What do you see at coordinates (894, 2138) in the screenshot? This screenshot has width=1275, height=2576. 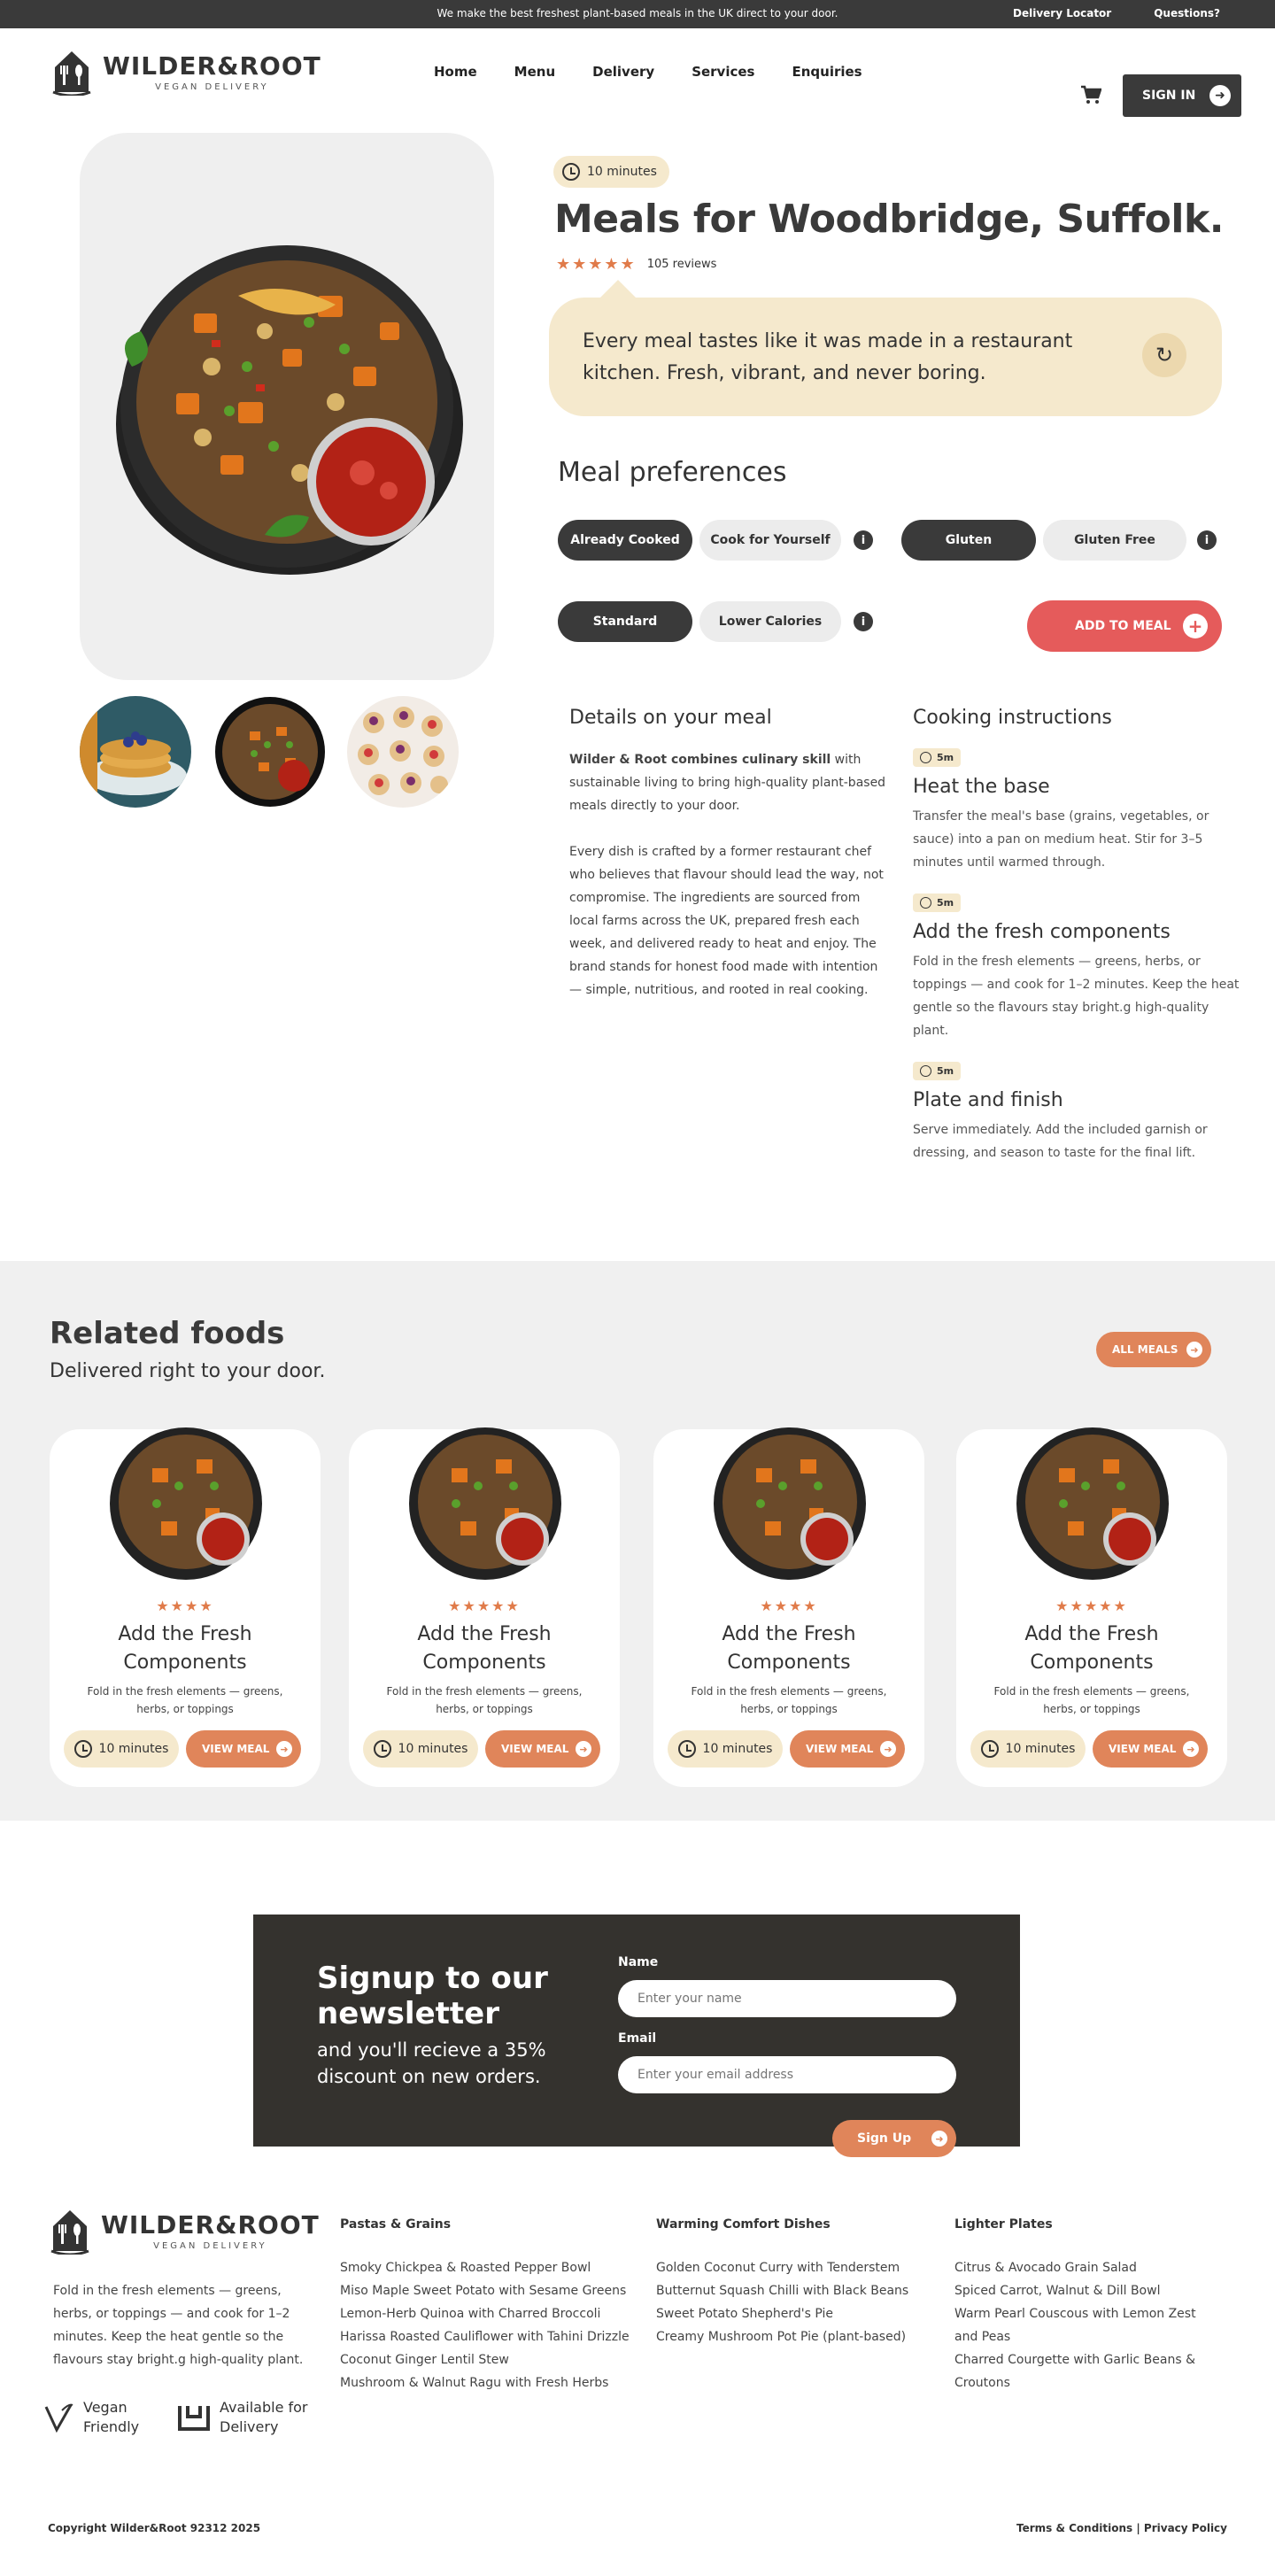 I see `sign-up-button: Sign Up ➜` at bounding box center [894, 2138].